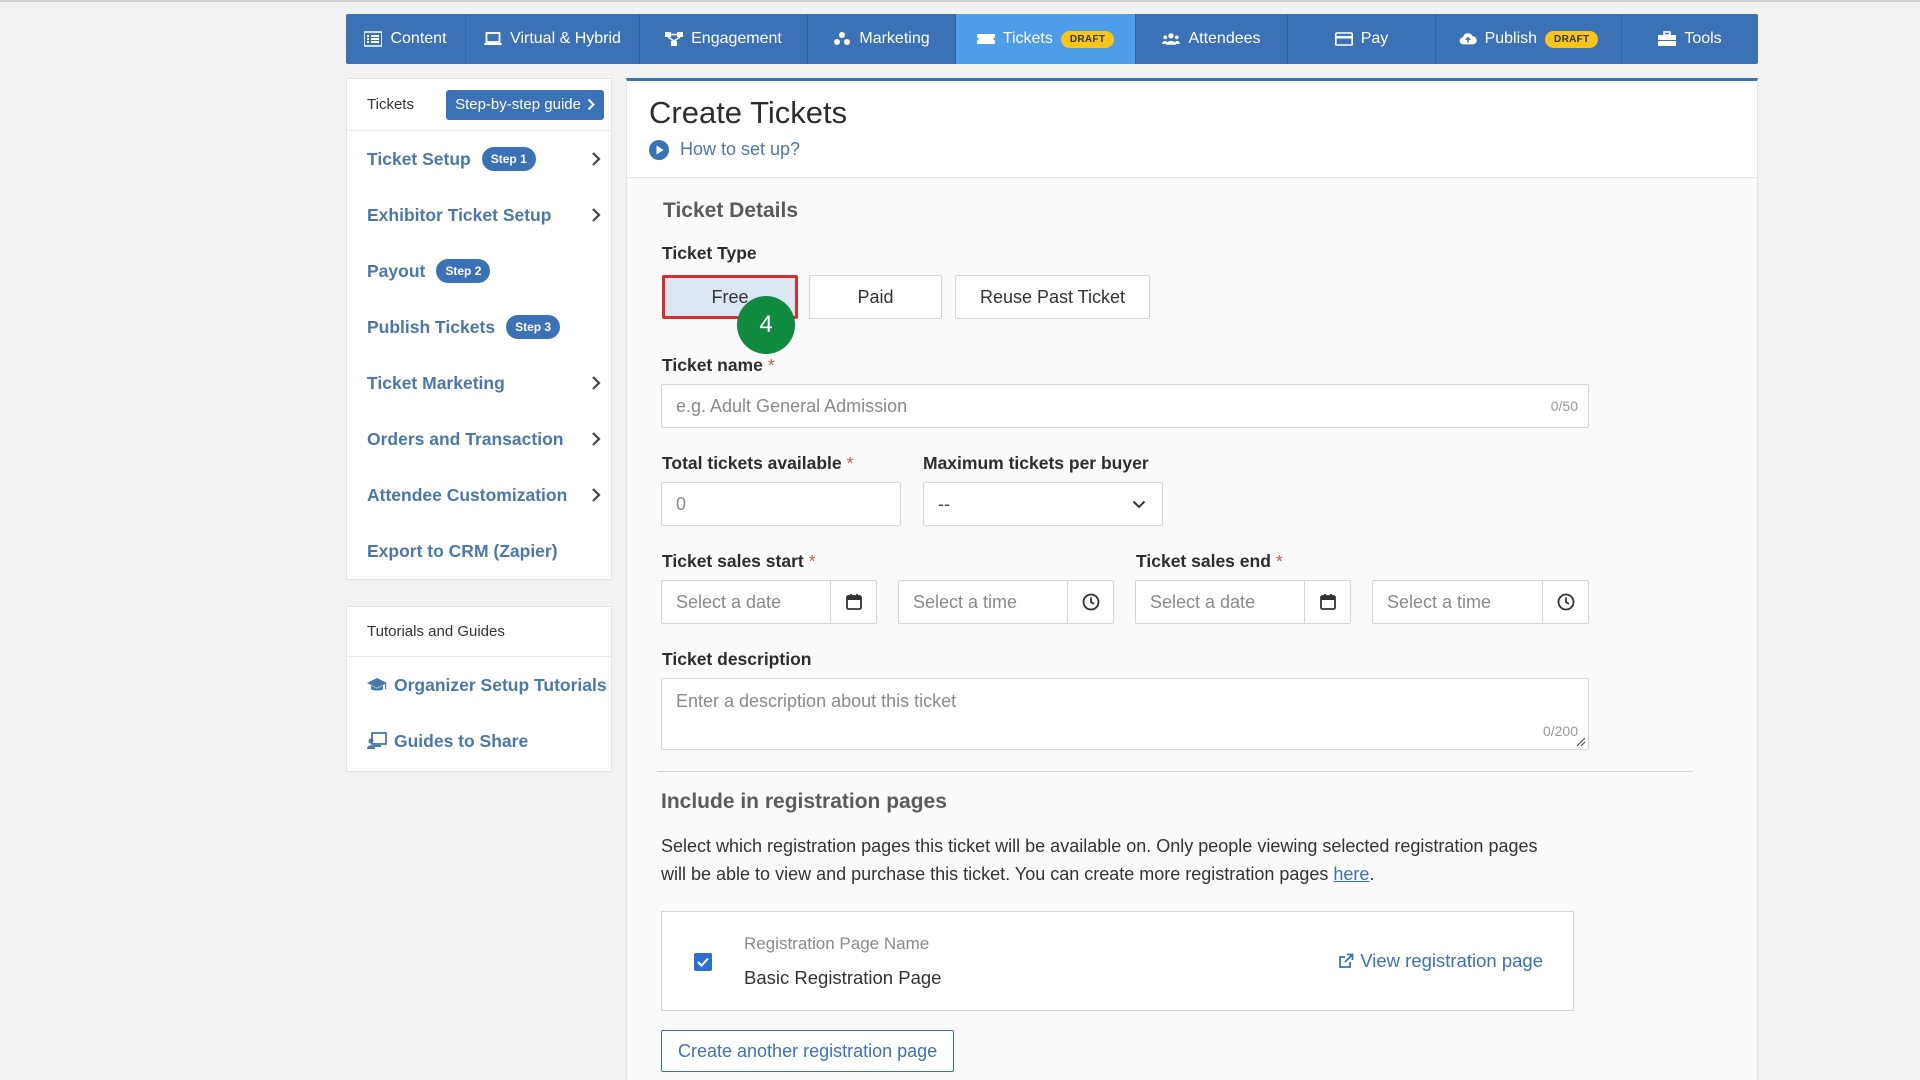  Describe the element at coordinates (418, 38) in the screenshot. I see `nav-content-label: Content` at that location.